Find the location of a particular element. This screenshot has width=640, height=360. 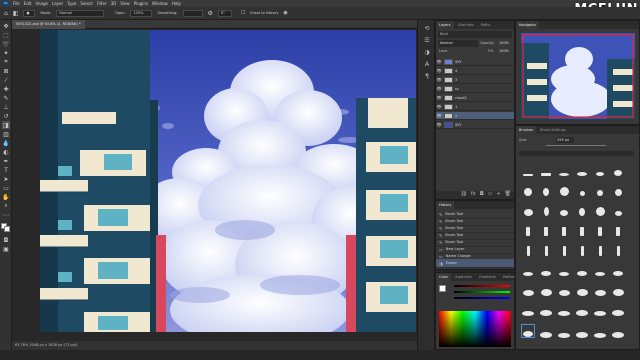

settings-gear-icon: ⚙ is located at coordinates (210, 13).